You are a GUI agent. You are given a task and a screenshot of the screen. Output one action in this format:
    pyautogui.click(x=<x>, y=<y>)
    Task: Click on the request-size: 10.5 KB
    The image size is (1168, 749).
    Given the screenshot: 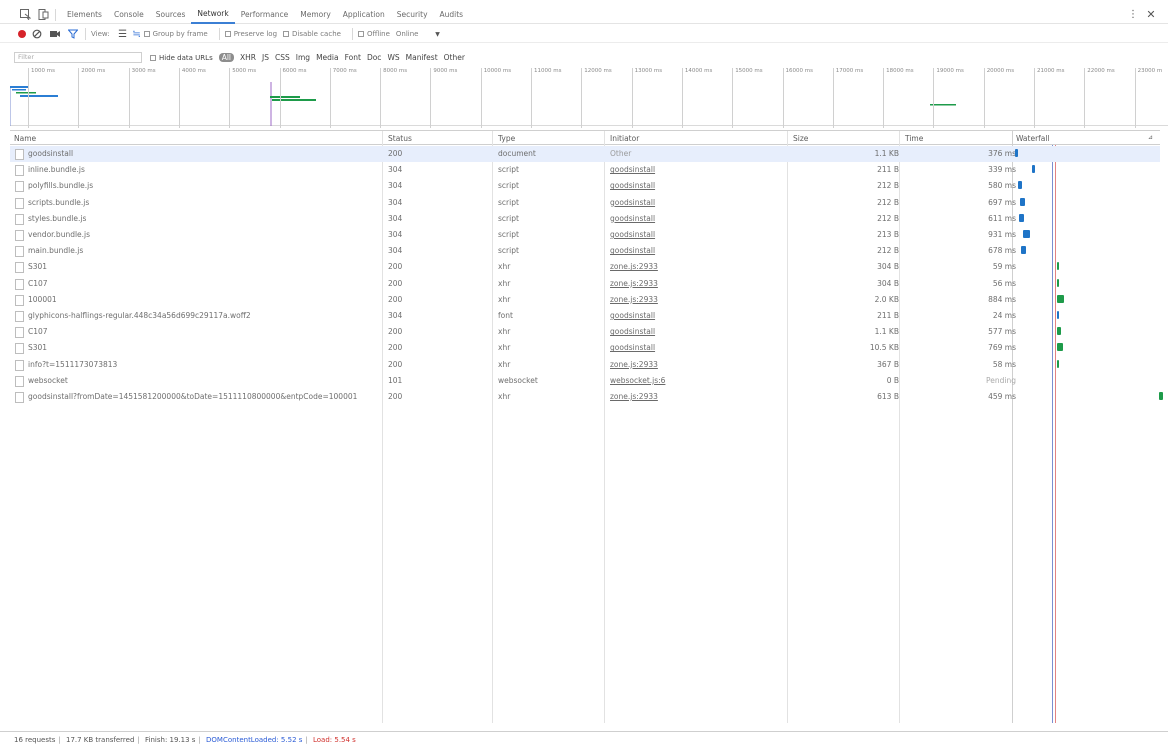 What is the action you would take?
    pyautogui.click(x=884, y=348)
    